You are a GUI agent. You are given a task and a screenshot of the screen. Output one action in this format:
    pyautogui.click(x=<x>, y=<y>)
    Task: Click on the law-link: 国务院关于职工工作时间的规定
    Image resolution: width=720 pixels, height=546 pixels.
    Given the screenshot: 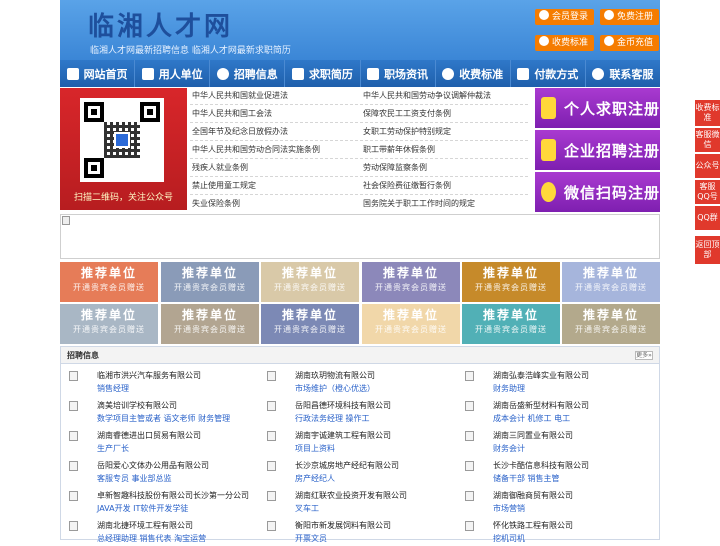 What is the action you would take?
    pyautogui.click(x=419, y=204)
    